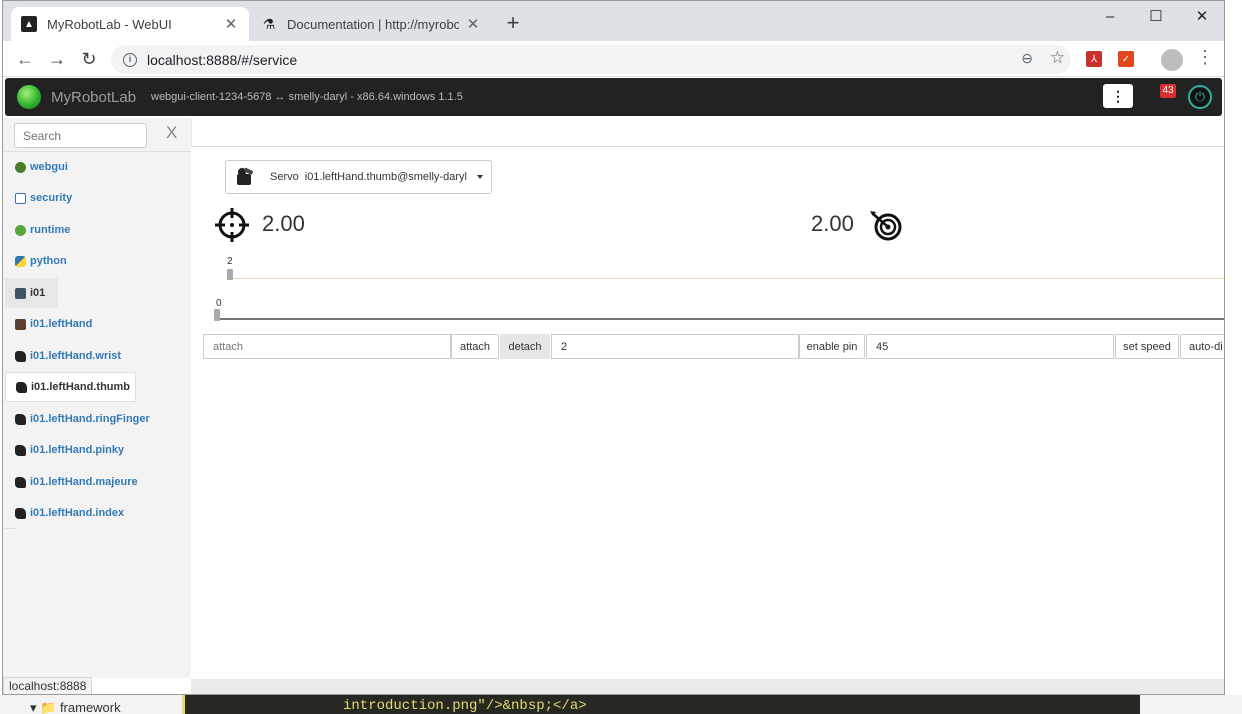  What do you see at coordinates (385, 177) in the screenshot?
I see `service-name: i01.leftHand.thumb@smelly-daryl` at bounding box center [385, 177].